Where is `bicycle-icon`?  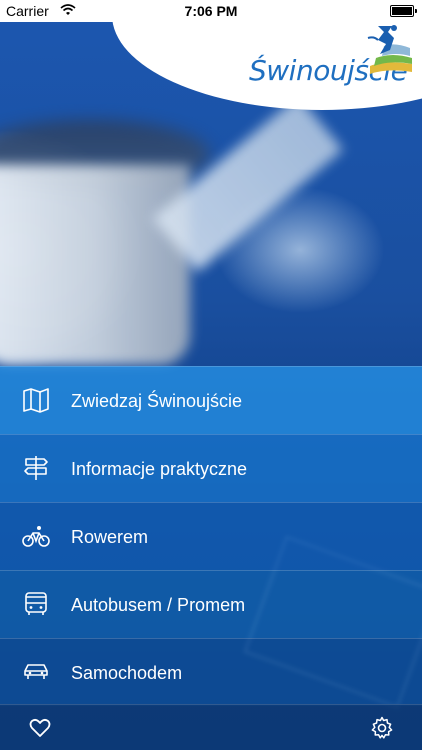
bicycle-icon is located at coordinates (36, 536).